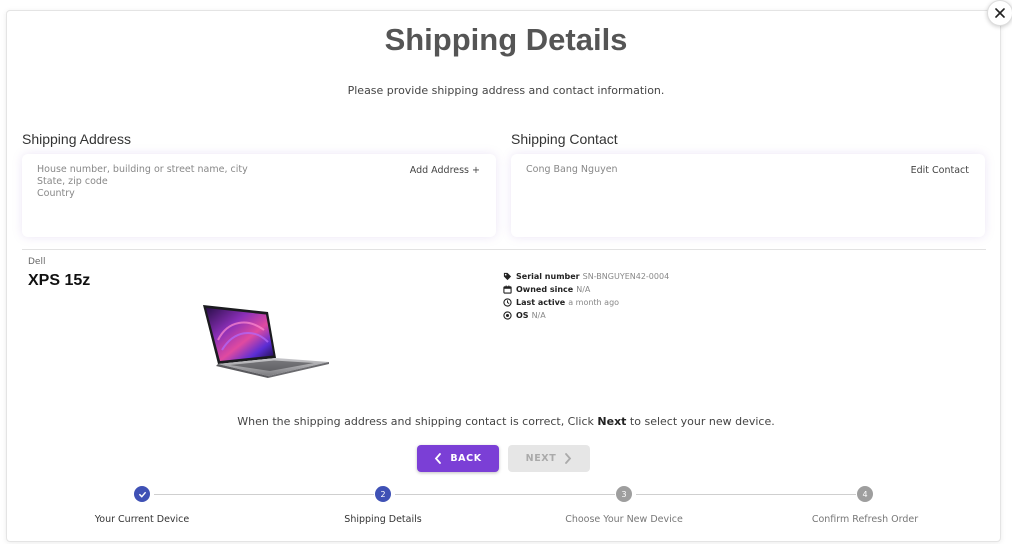 Image resolution: width=1012 pixels, height=544 pixels. What do you see at coordinates (865, 494) in the screenshot?
I see `step-4-indicator: 4` at bounding box center [865, 494].